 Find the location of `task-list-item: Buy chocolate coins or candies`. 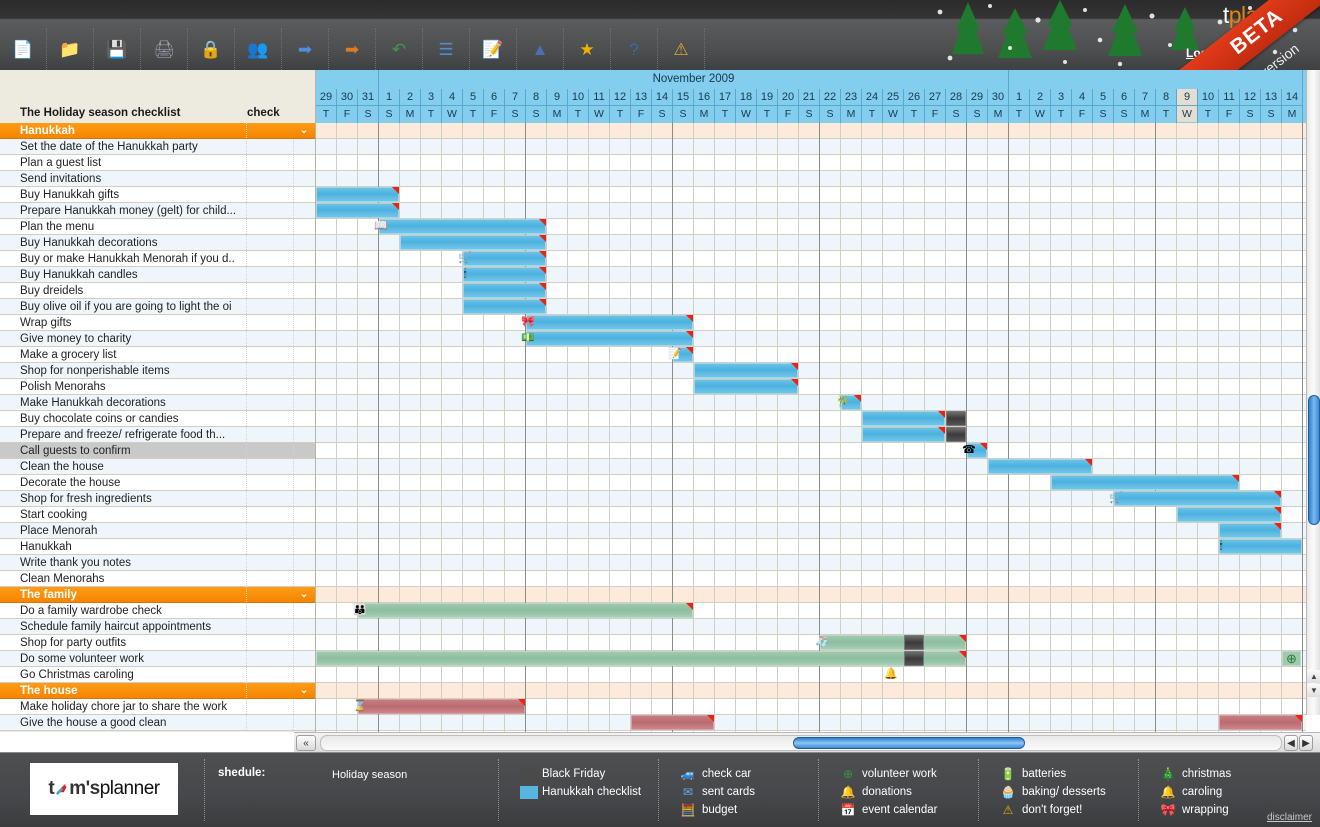

task-list-item: Buy chocolate coins or candies is located at coordinates (157, 419).